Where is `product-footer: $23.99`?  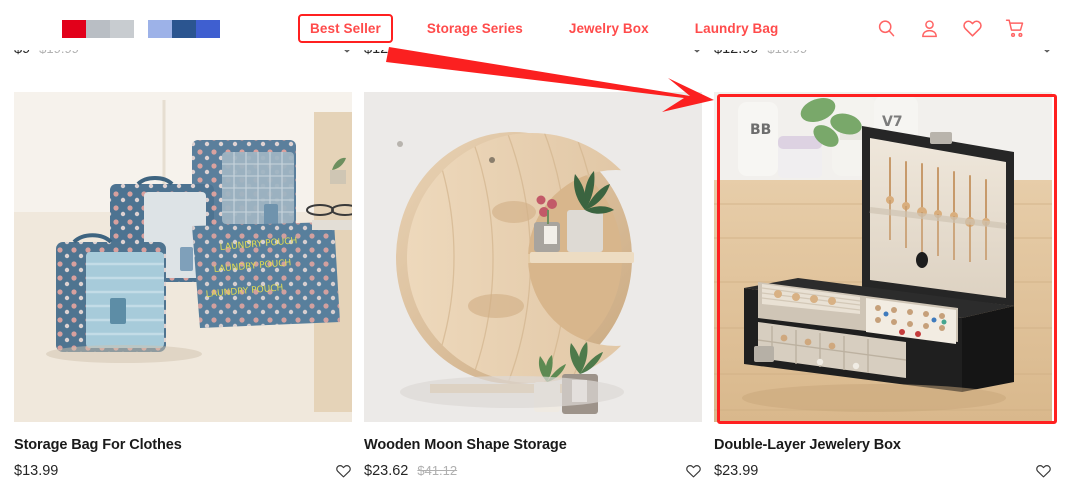
product-footer: $23.99 is located at coordinates (883, 471).